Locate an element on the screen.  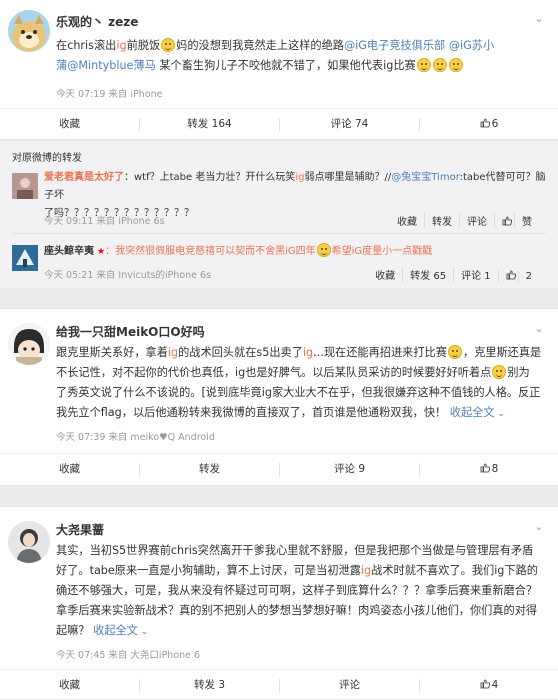
retweet-actions: 收藏 转发 65 评论 1 2 is located at coordinates (457, 274).